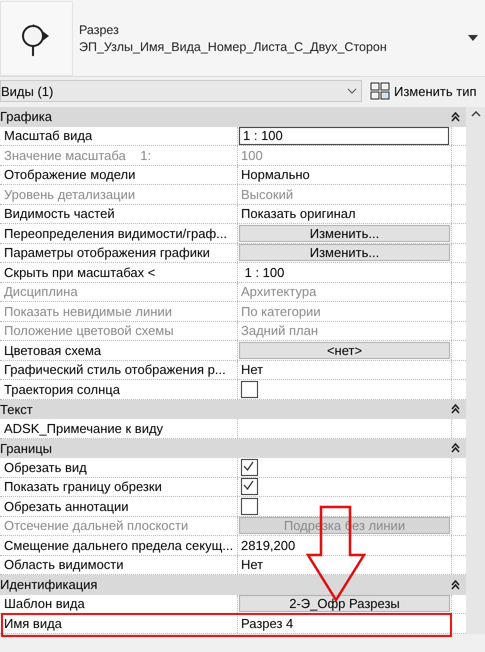  Describe the element at coordinates (16, 409) in the screenshot. I see `group-title: Текст` at that location.